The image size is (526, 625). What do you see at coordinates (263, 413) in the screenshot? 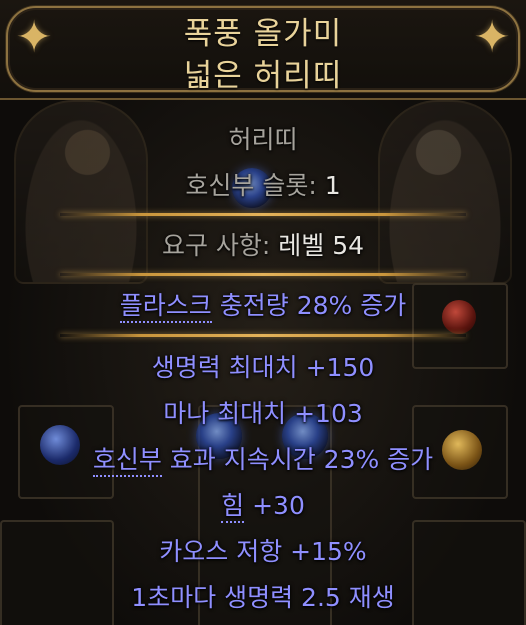
I see `mod-mana: 마나 최대치 +103` at bounding box center [263, 413].